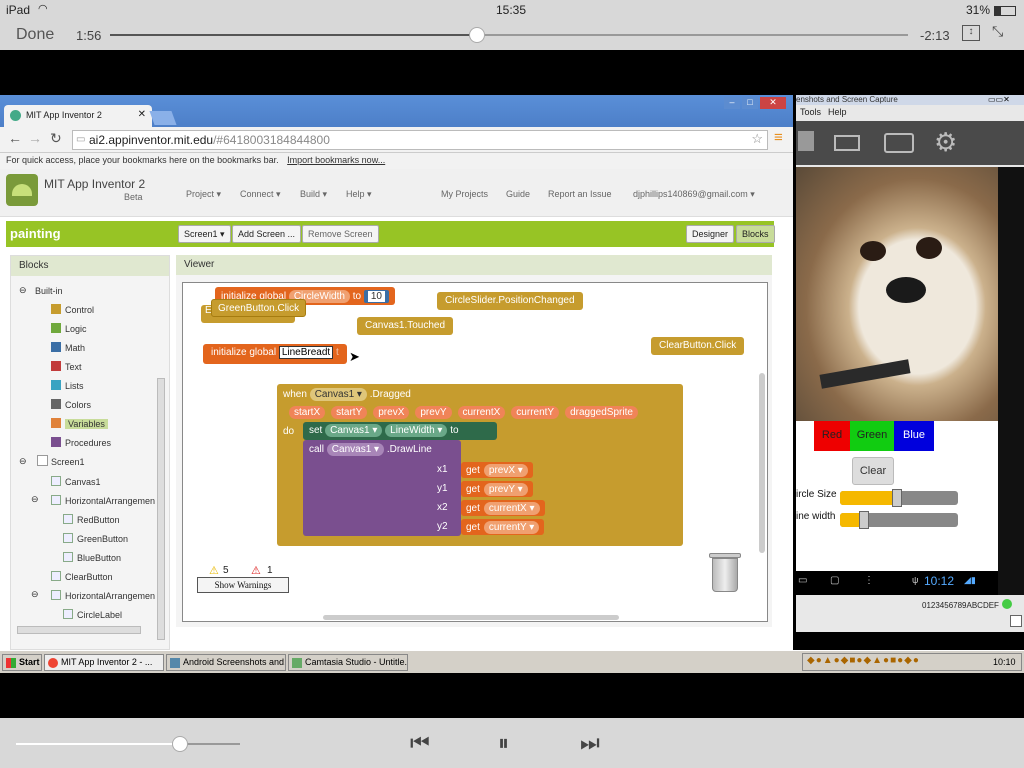  Describe the element at coordinates (914, 436) in the screenshot. I see `blue-button: Blue` at that location.